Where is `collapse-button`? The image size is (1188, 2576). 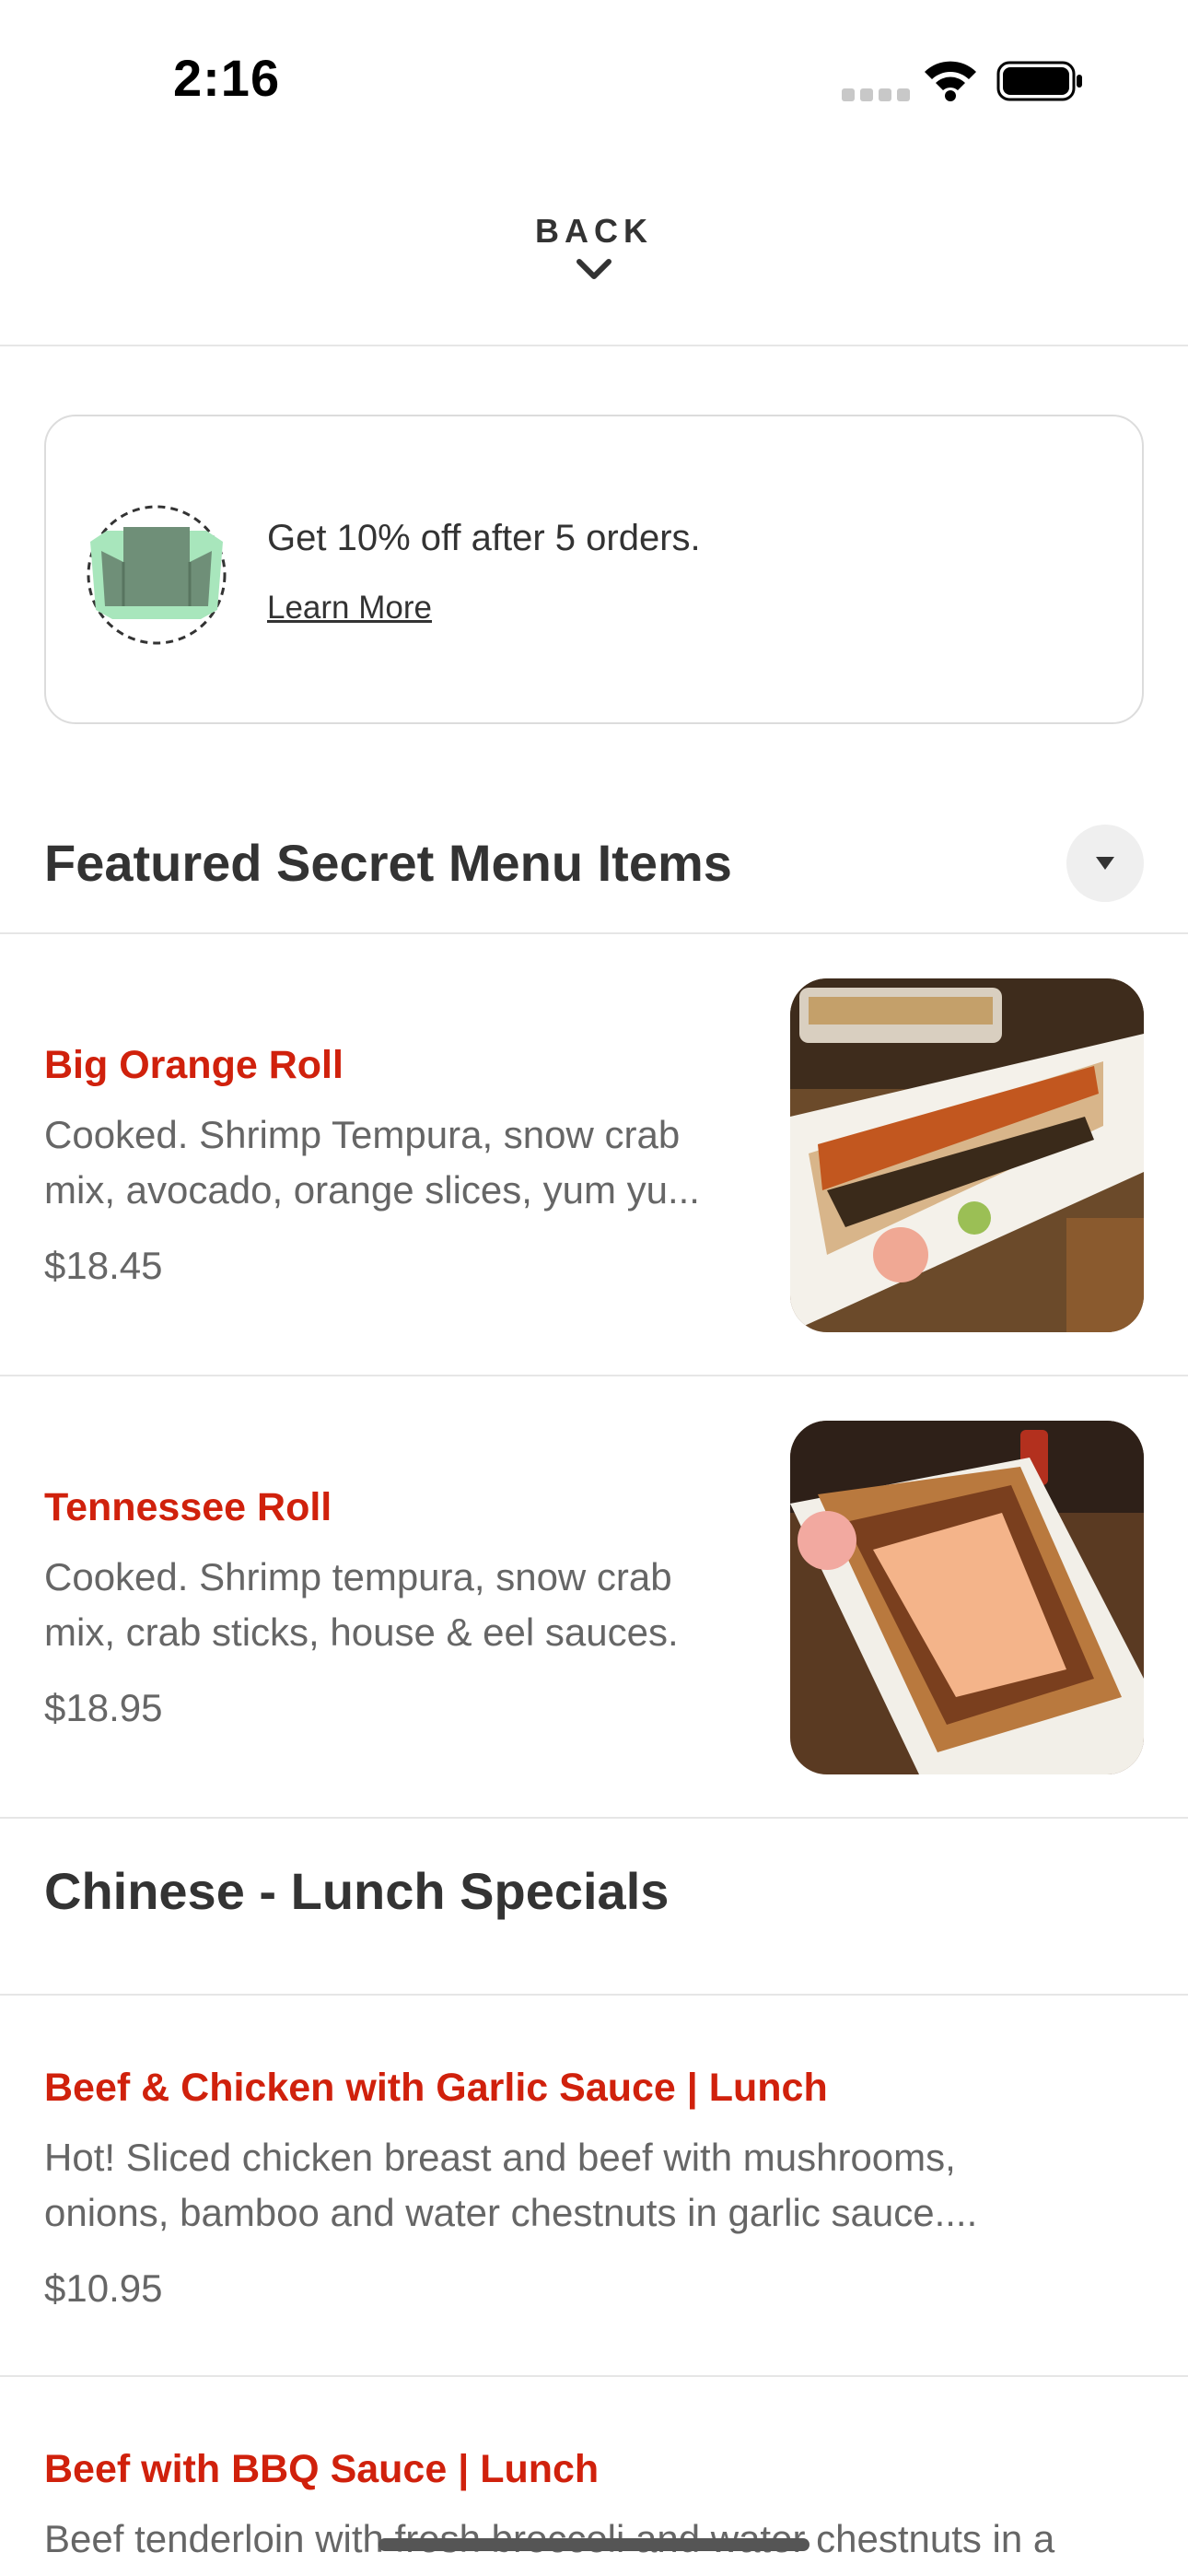
collapse-button is located at coordinates (1105, 863).